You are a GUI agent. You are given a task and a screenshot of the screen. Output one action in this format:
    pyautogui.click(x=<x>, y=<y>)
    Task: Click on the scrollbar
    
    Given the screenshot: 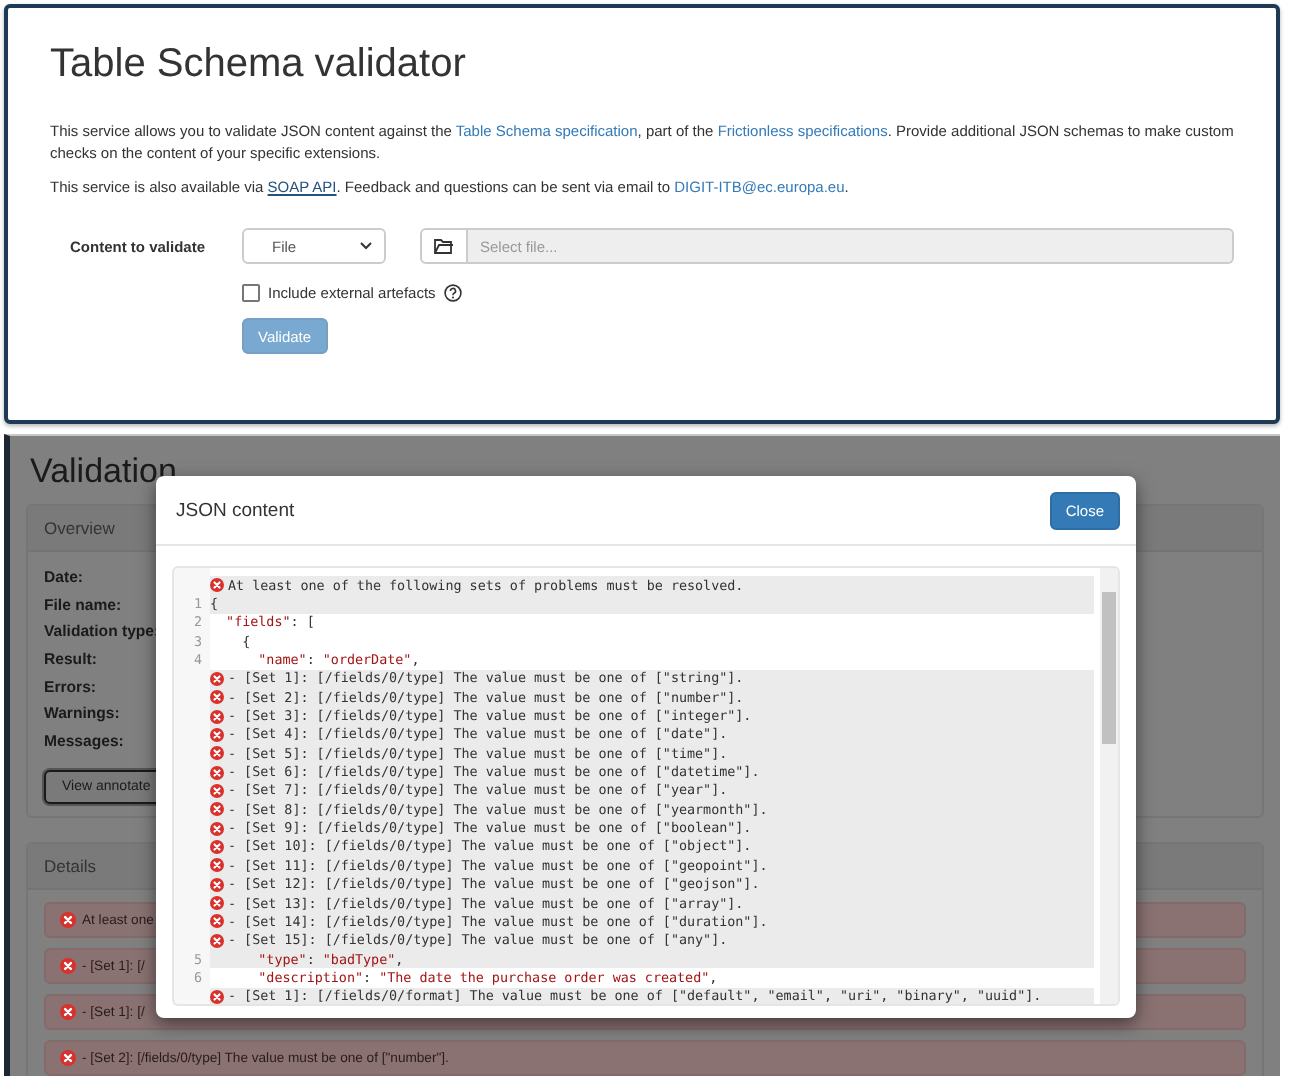 What is the action you would take?
    pyautogui.click(x=1109, y=786)
    